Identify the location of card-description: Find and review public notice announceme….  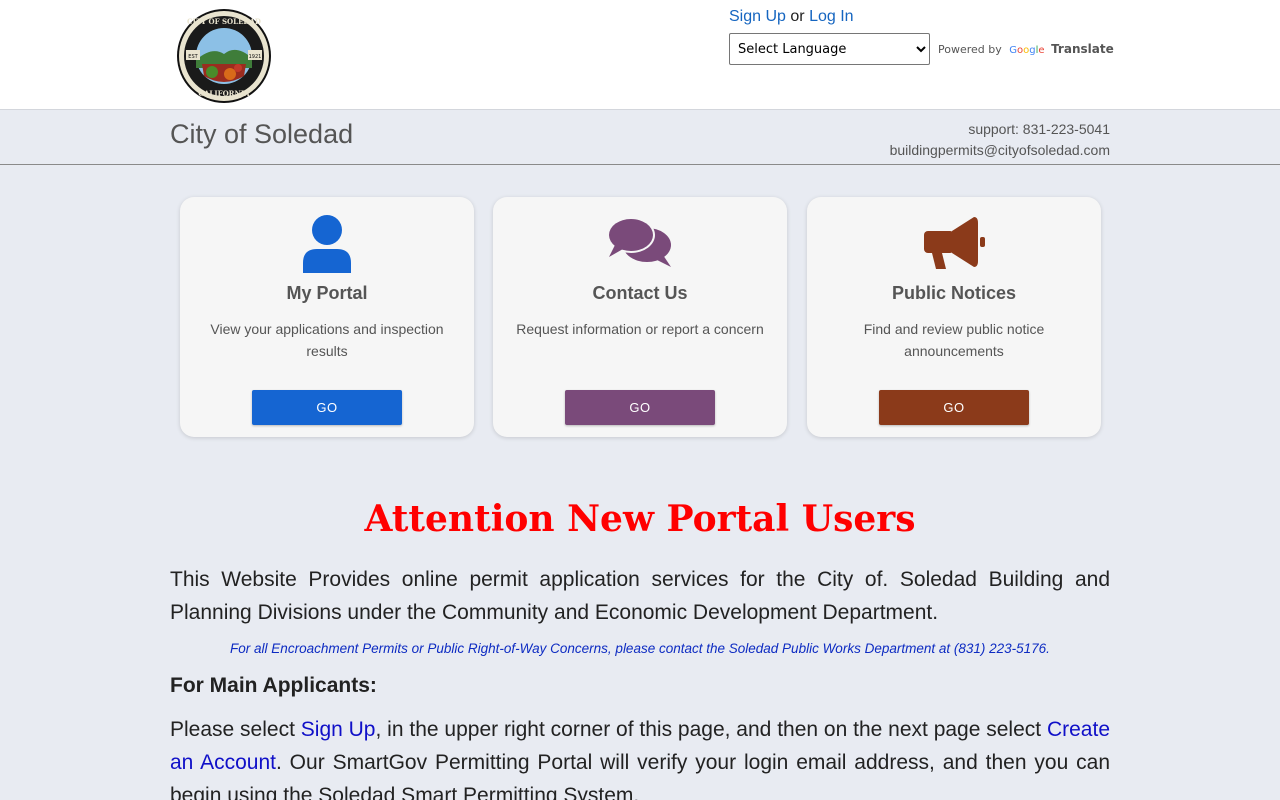
(954, 340).